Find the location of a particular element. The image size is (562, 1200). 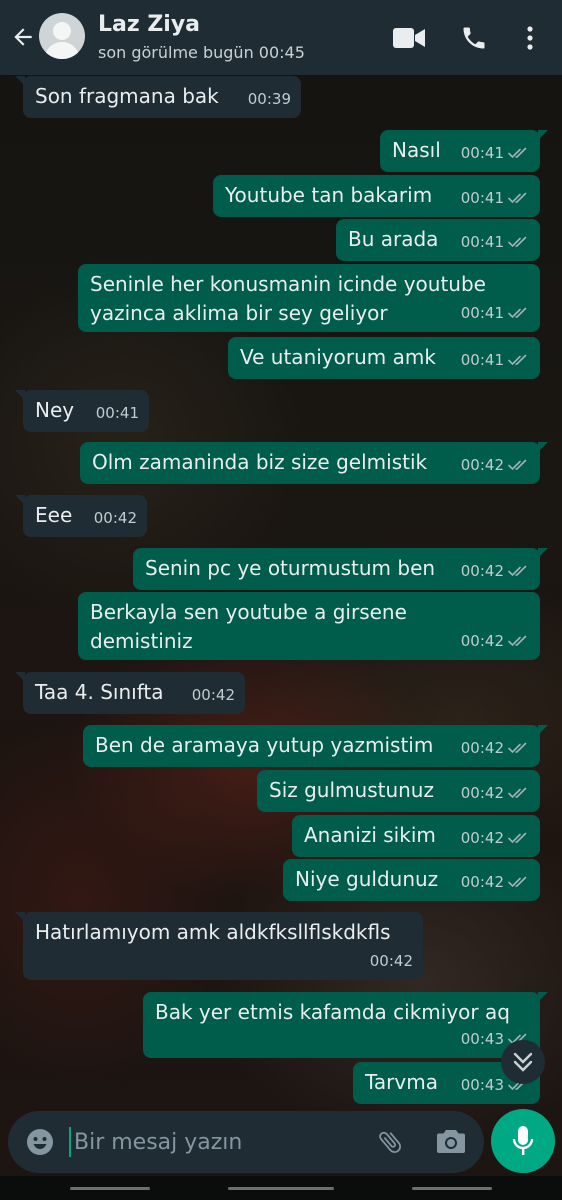

outgoing-message: Olm zamaninda biz size gelmistik 00:42 is located at coordinates (314, 463).